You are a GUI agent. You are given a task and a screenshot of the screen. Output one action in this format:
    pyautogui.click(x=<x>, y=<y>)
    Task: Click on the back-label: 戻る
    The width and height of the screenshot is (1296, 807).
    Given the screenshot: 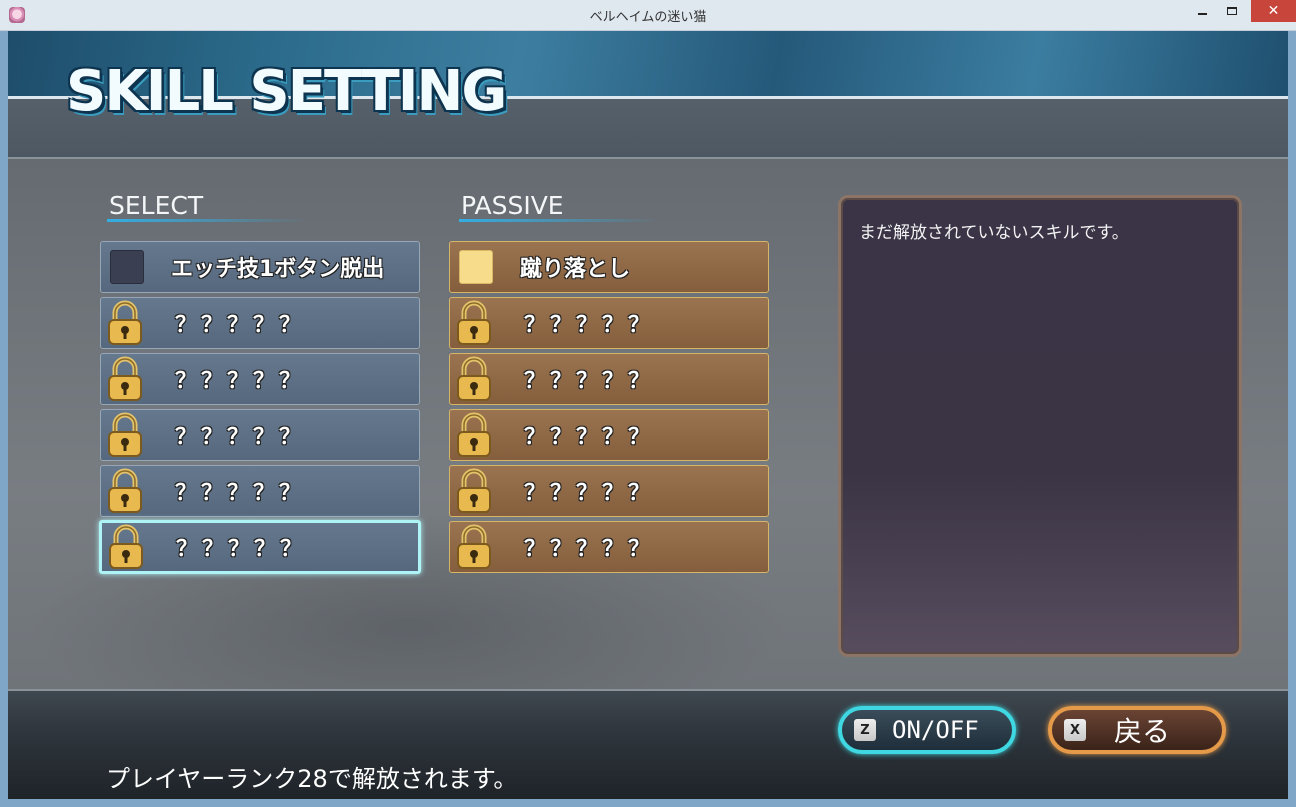 What is the action you would take?
    pyautogui.click(x=1142, y=731)
    